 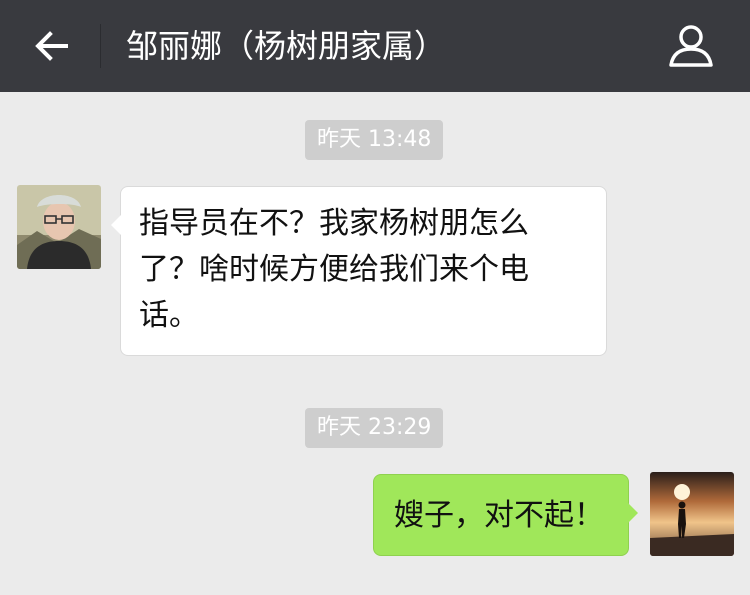 I want to click on person-icon, so click(x=691, y=46).